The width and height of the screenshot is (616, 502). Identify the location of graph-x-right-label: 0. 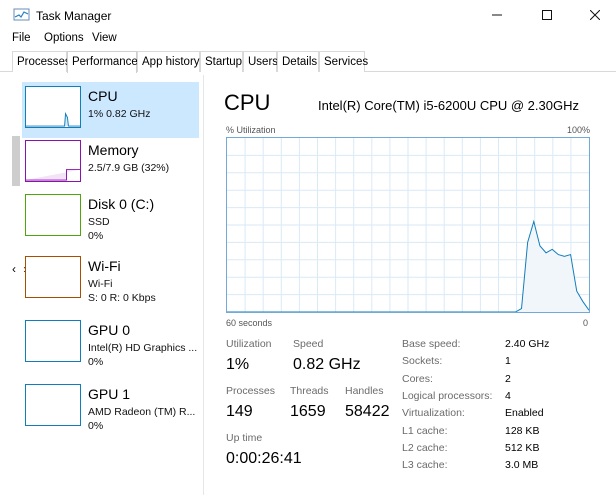
(586, 323).